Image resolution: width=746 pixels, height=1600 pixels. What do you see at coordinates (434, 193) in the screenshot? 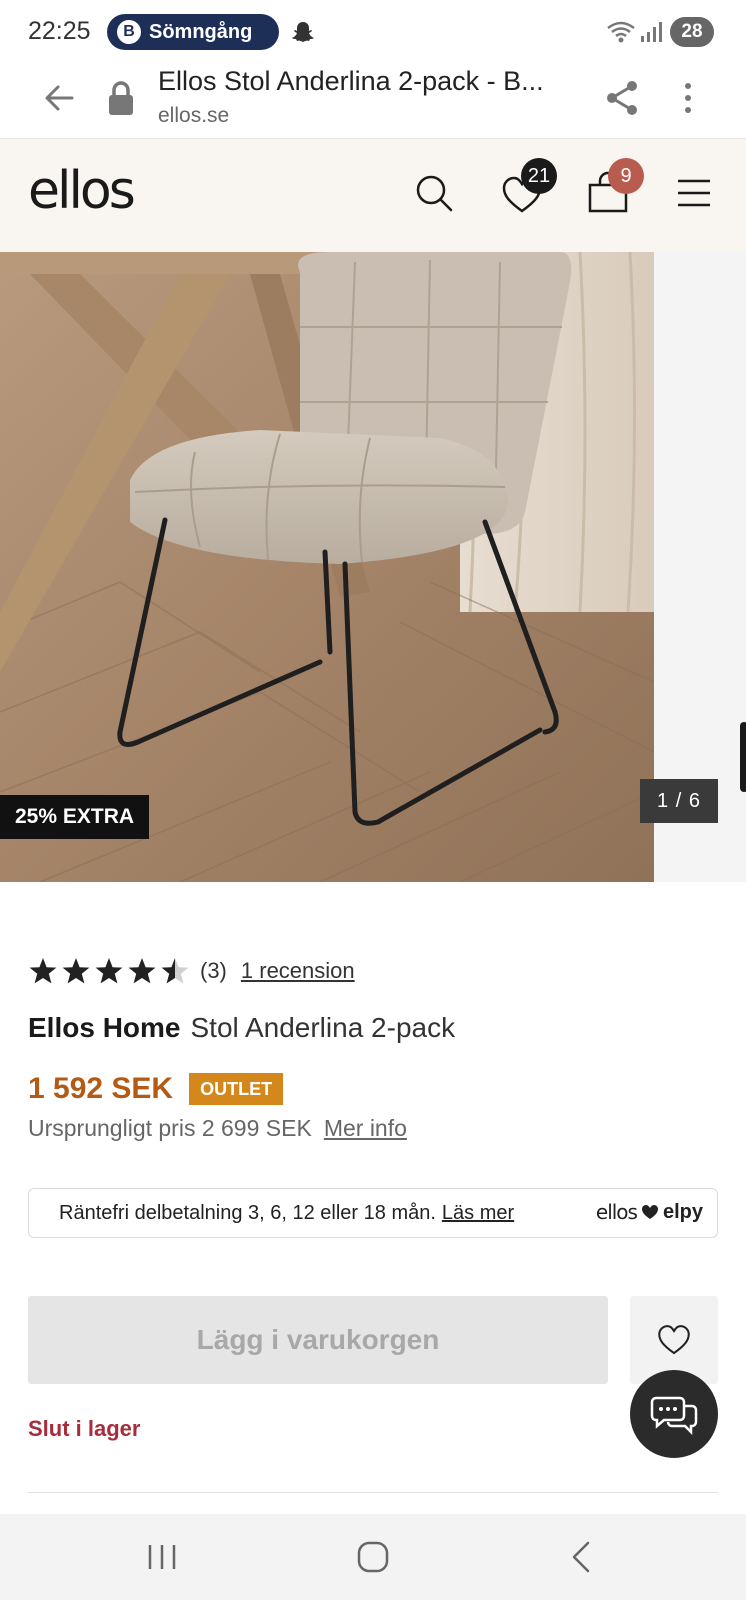
I see `search-icon` at bounding box center [434, 193].